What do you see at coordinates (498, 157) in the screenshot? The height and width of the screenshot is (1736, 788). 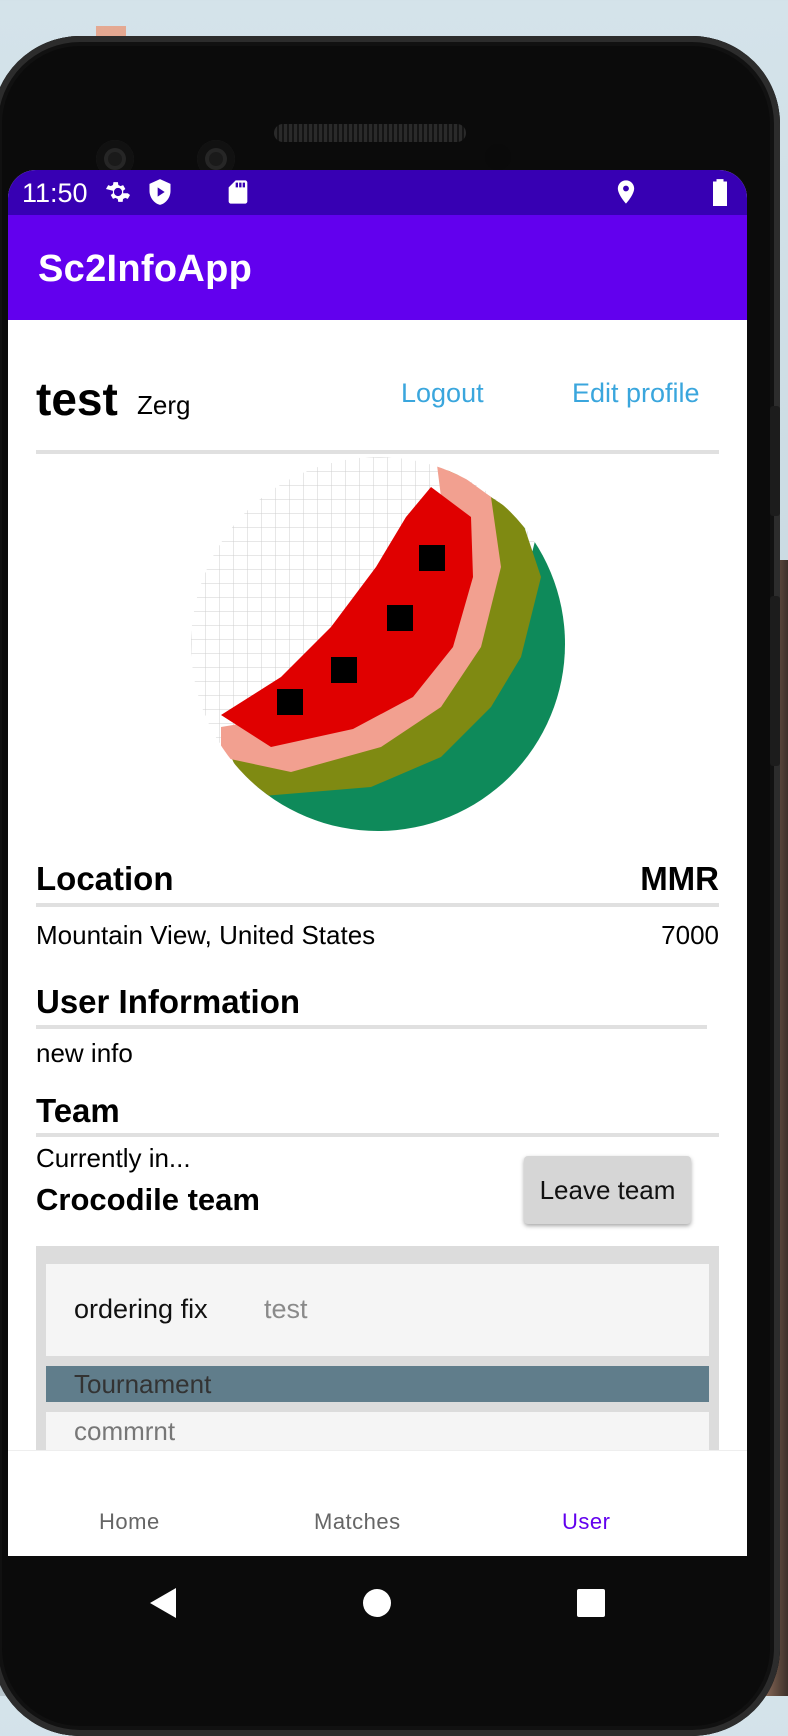 I see `proximity-sensor` at bounding box center [498, 157].